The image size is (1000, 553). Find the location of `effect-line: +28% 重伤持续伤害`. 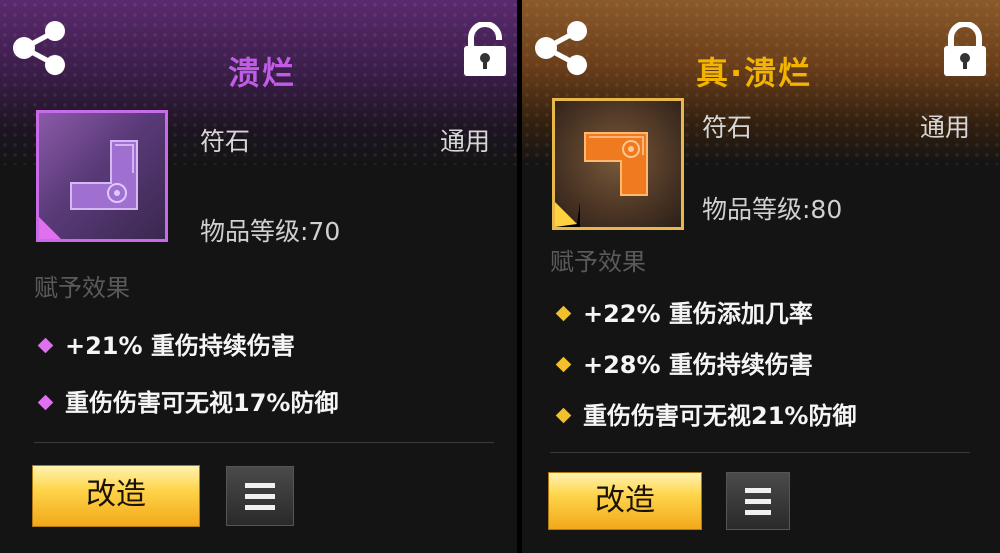

effect-line: +28% 重伤持续伤害 is located at coordinates (684, 362).